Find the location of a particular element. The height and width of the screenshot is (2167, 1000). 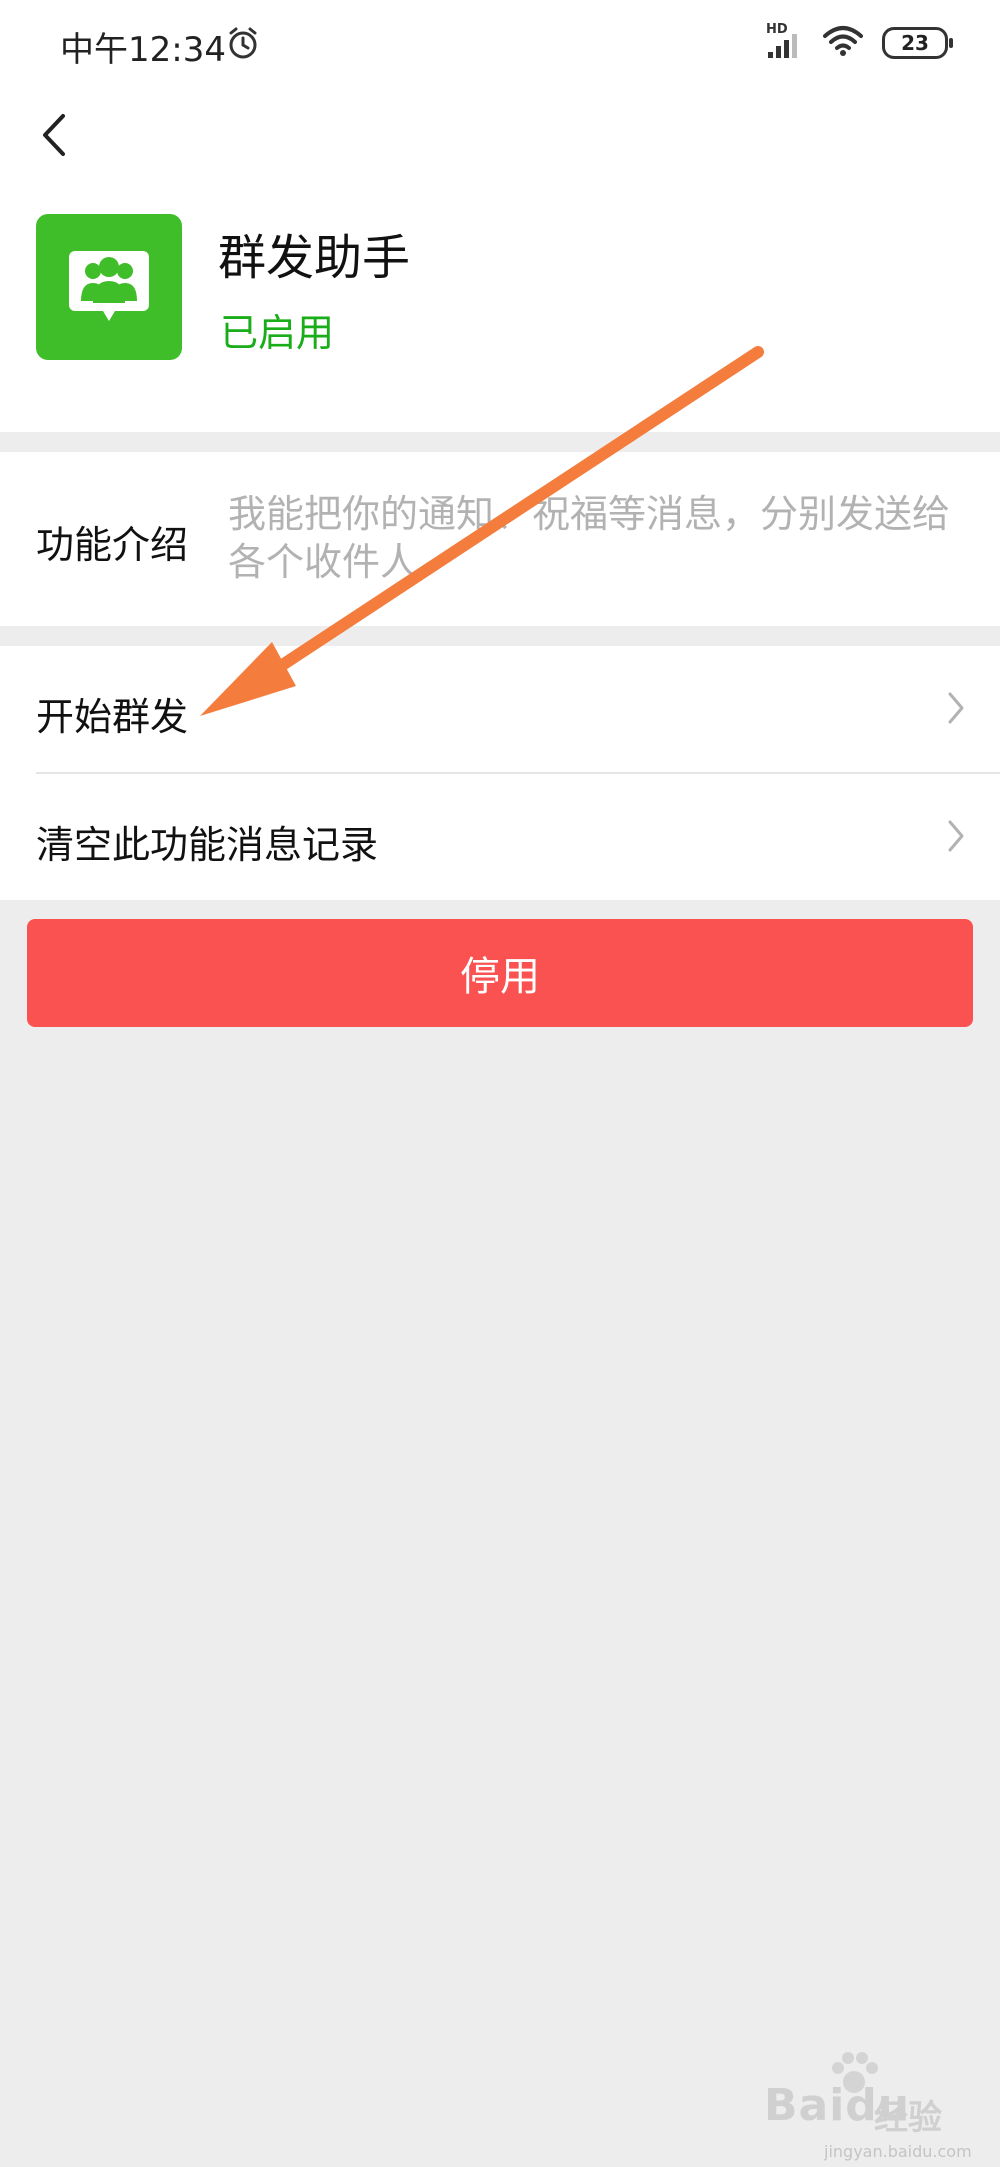

watermark-sub: 经验 is located at coordinates (908, 2118).